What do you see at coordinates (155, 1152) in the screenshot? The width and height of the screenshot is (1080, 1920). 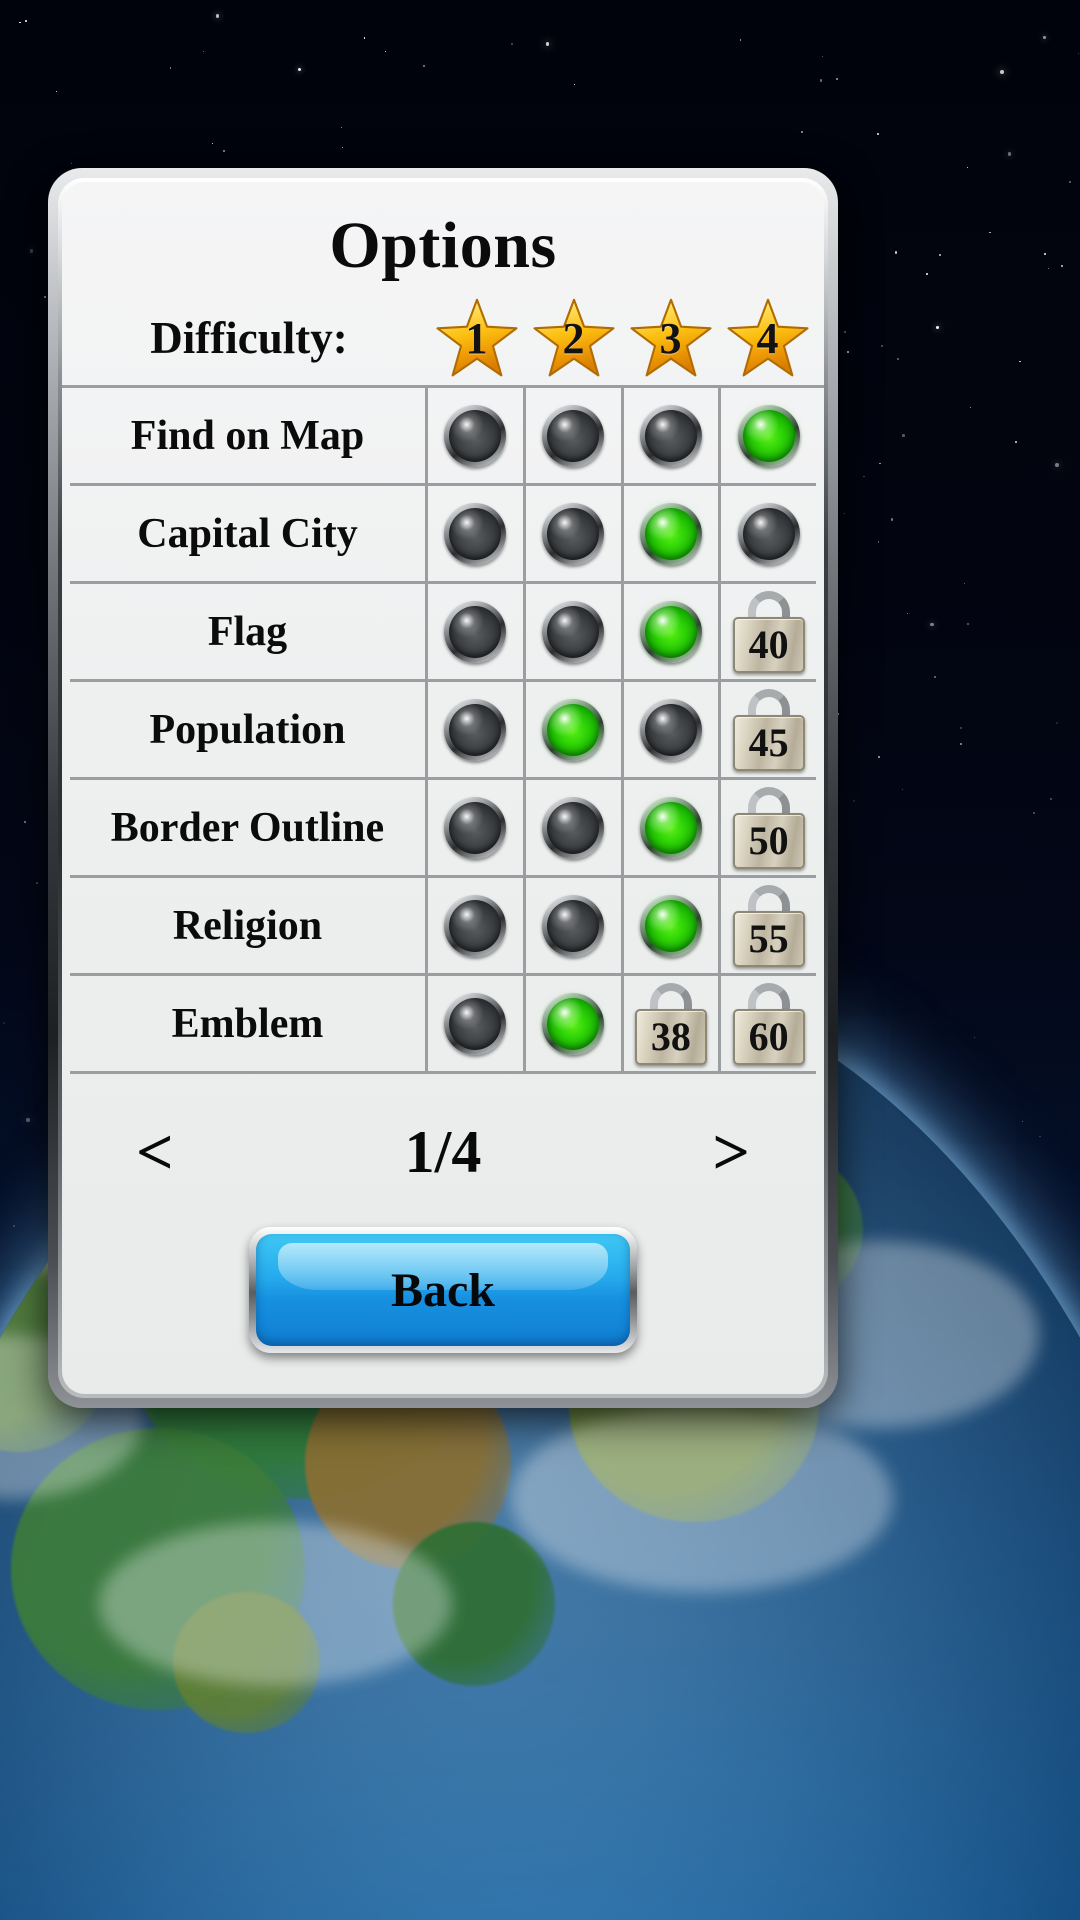 I see `prev-page-button: <` at bounding box center [155, 1152].